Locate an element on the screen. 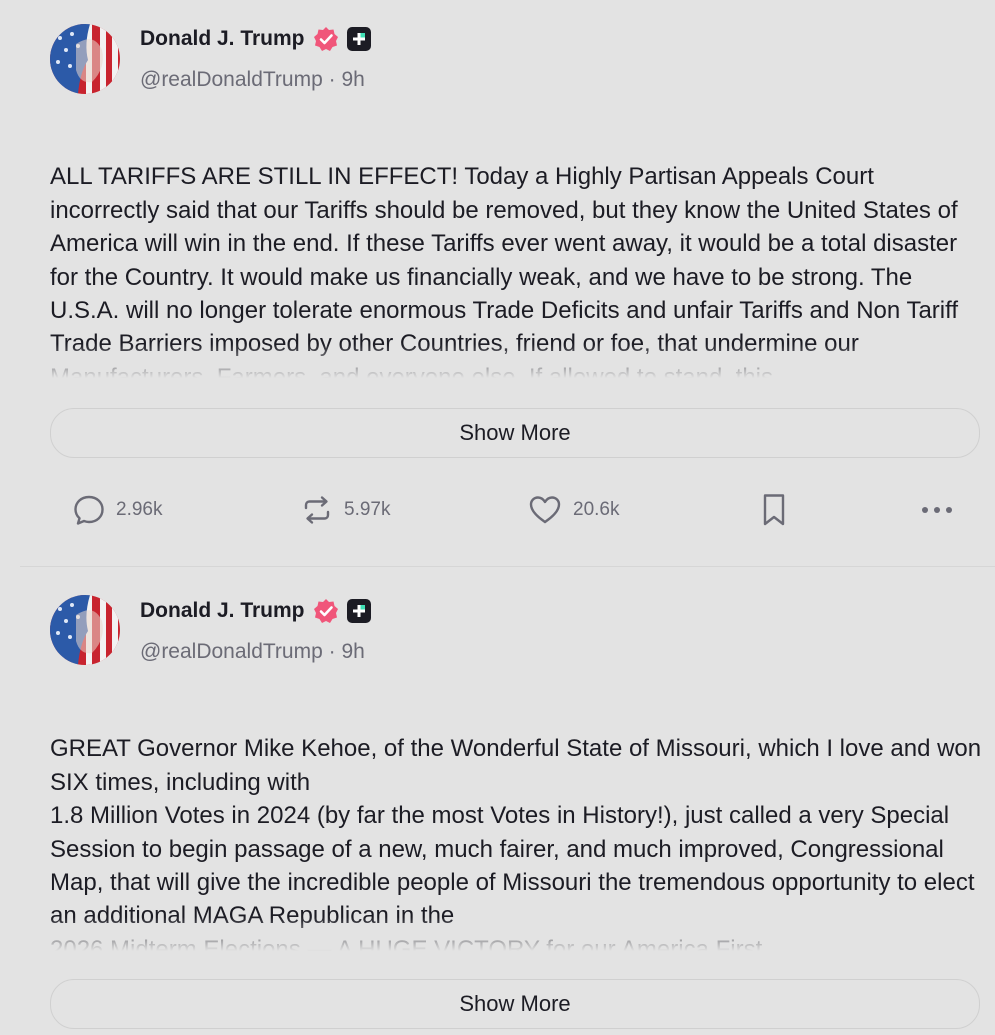 This screenshot has width=995, height=1035. like-count: 20.6k is located at coordinates (596, 509).